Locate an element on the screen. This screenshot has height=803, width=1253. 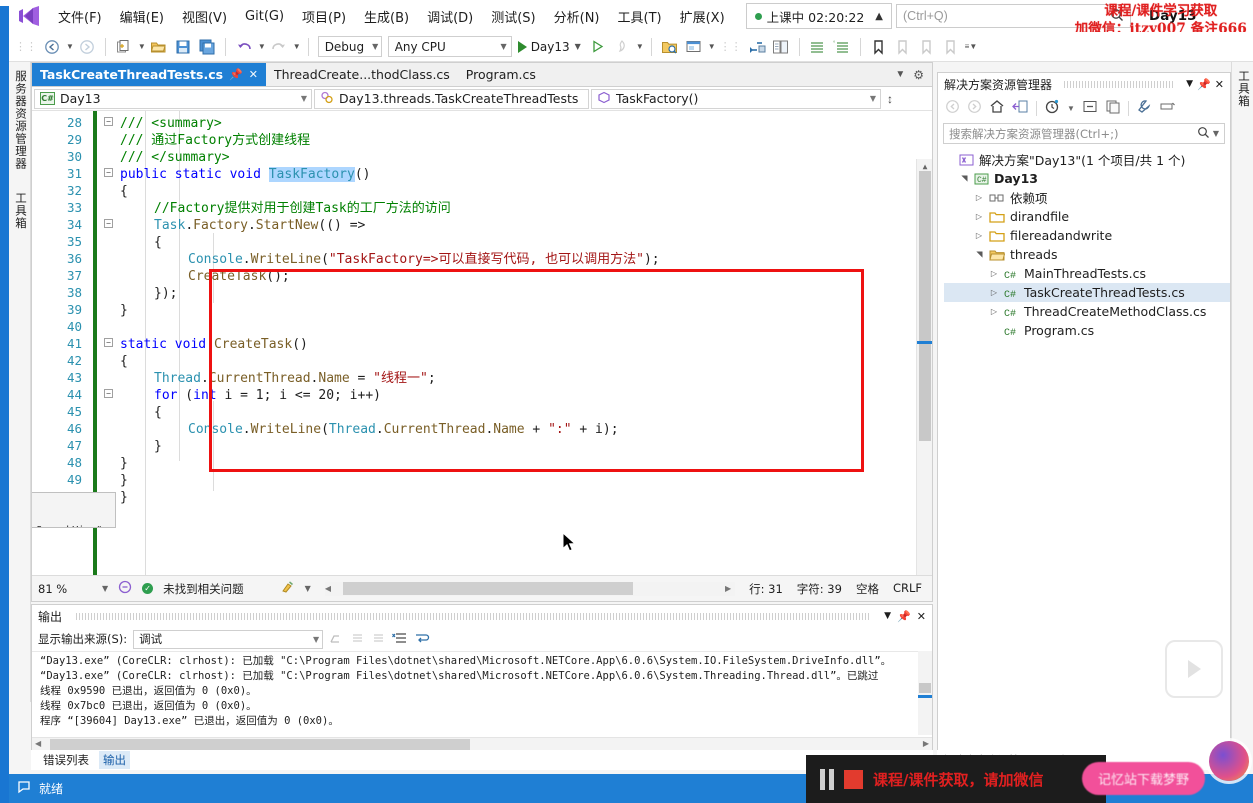
save-button is located at coordinates (183, 47).